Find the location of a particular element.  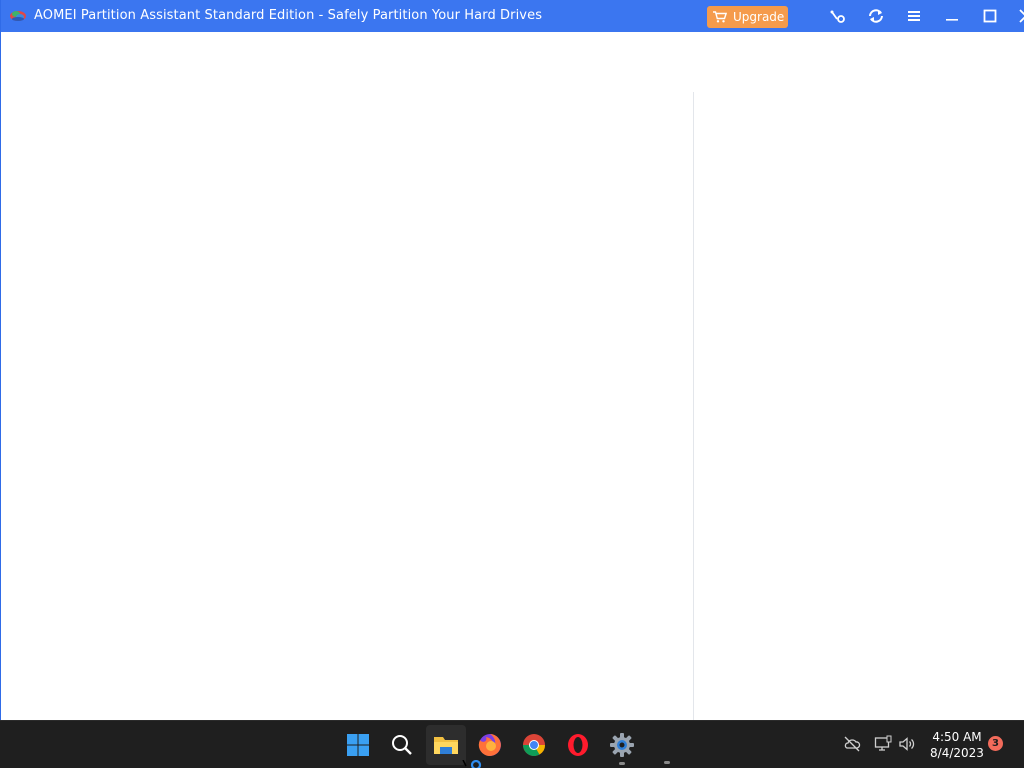

mouse-cursor-icon is located at coordinates (472, 764).